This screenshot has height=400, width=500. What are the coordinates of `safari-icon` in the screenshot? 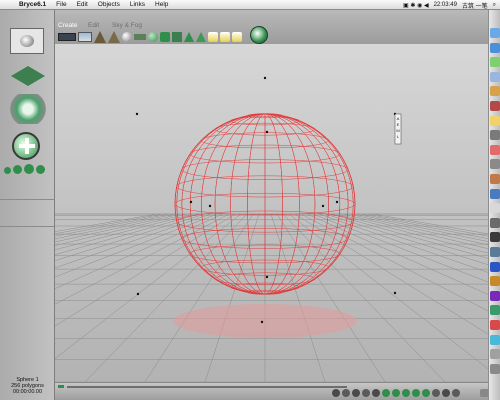 It's located at (495, 47).